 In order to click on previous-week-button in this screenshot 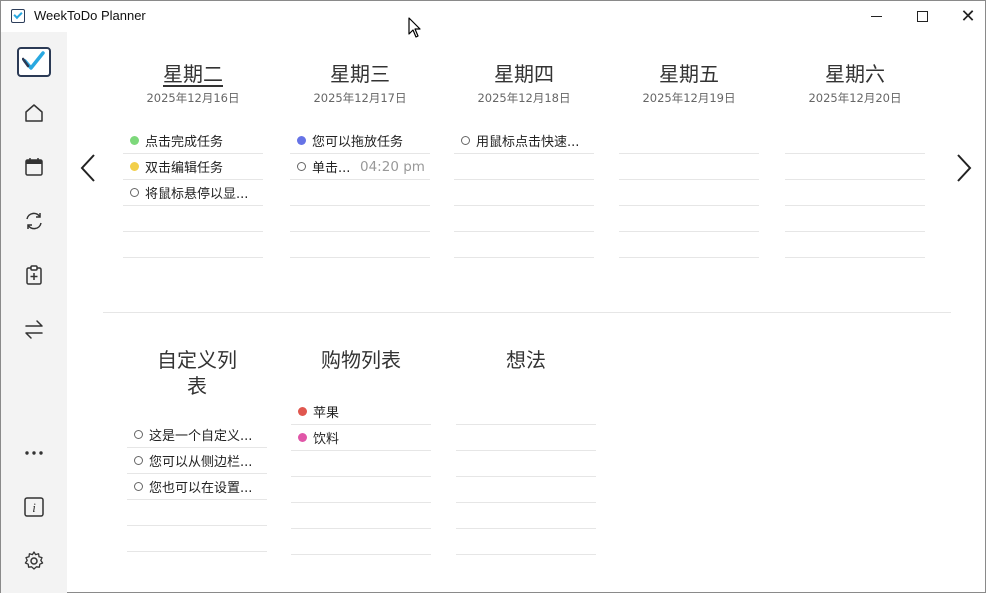, I will do `click(88, 168)`.